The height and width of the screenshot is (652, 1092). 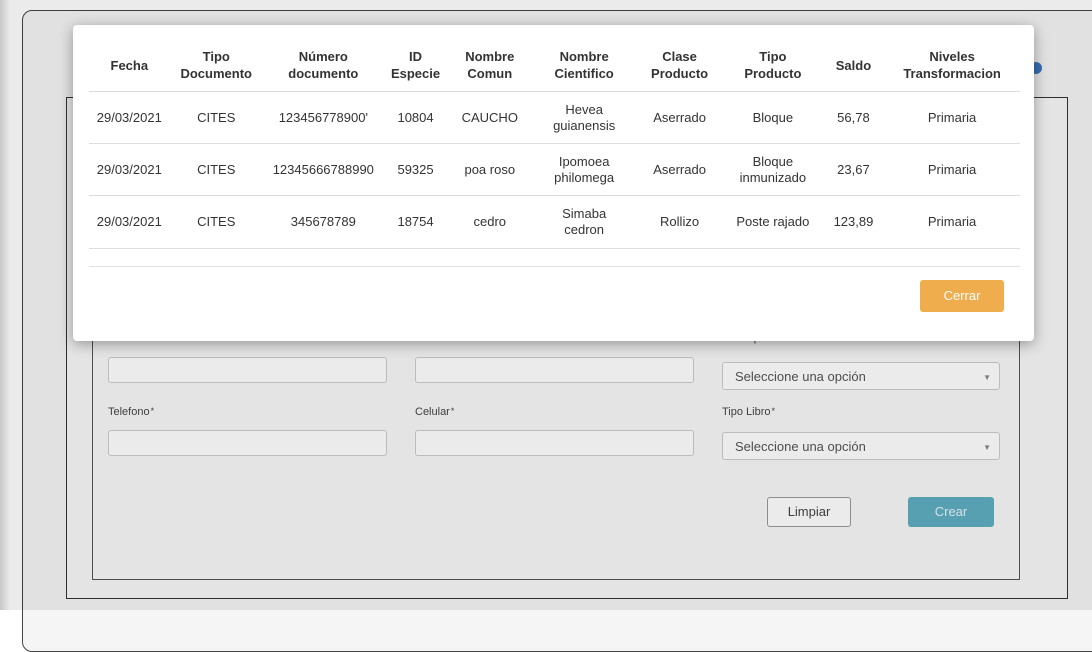 I want to click on header-numero-documento: Número documento, so click(x=323, y=65).